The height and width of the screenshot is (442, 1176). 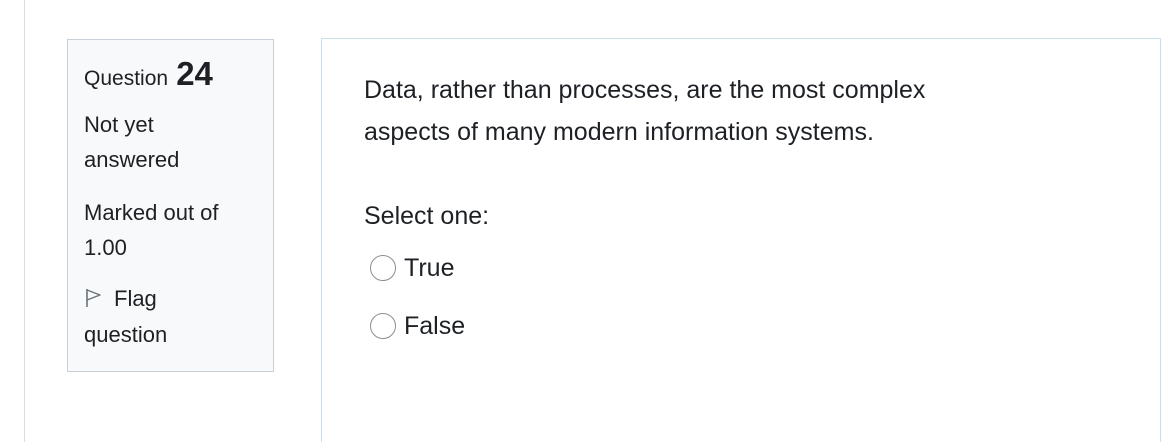 What do you see at coordinates (24, 221) in the screenshot?
I see `page-left-divider` at bounding box center [24, 221].